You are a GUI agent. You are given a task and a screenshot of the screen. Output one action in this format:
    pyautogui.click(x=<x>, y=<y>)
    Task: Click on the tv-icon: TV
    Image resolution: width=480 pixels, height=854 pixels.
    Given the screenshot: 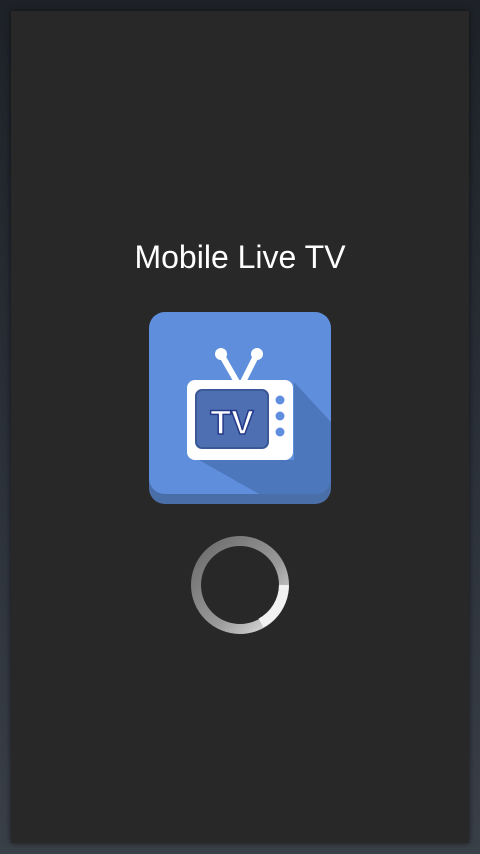 What is the action you would take?
    pyautogui.click(x=240, y=408)
    